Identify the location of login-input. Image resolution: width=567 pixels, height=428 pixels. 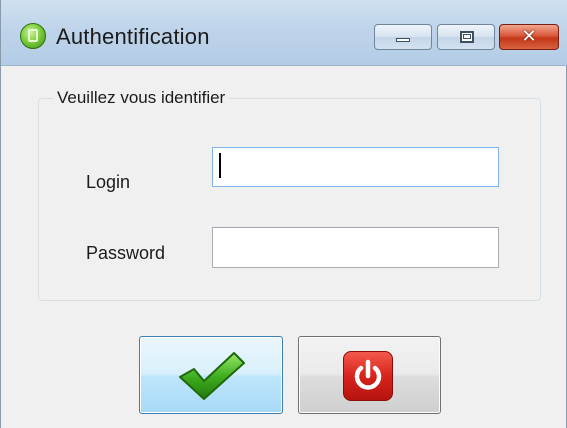
(355, 167).